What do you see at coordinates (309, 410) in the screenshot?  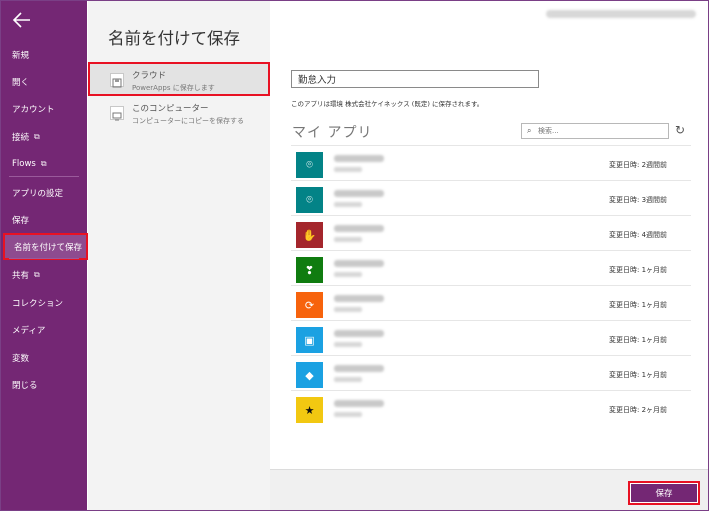 I see `star-icon: ★` at bounding box center [309, 410].